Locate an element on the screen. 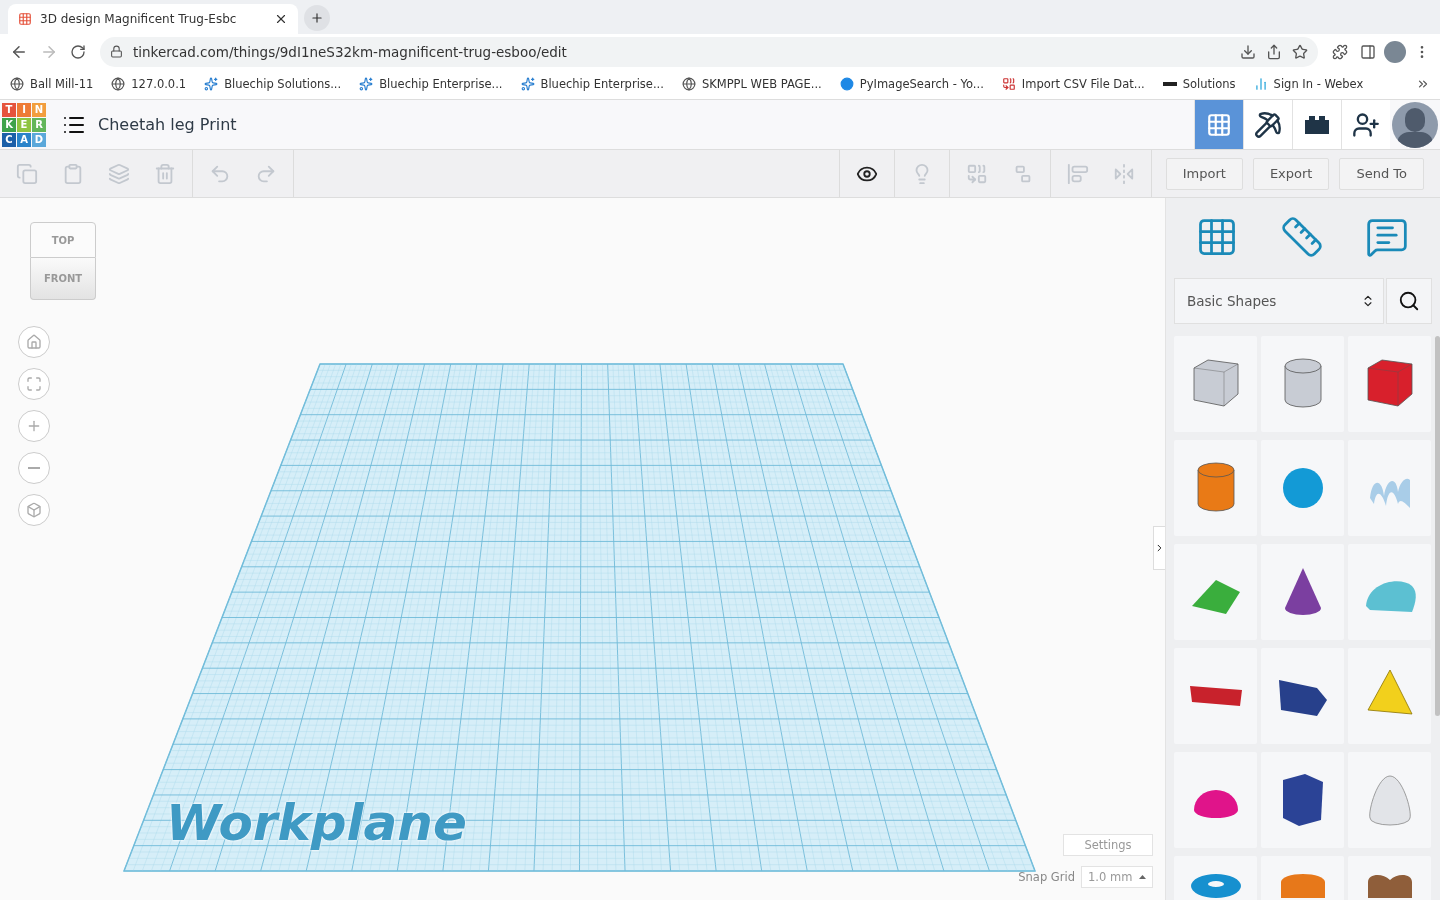 This screenshot has height=900, width=1440. close-icon is located at coordinates (281, 19).